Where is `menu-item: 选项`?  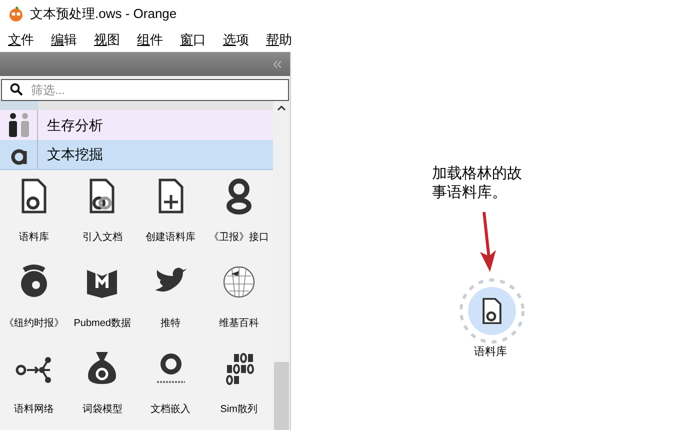 menu-item: 选项 is located at coordinates (236, 40).